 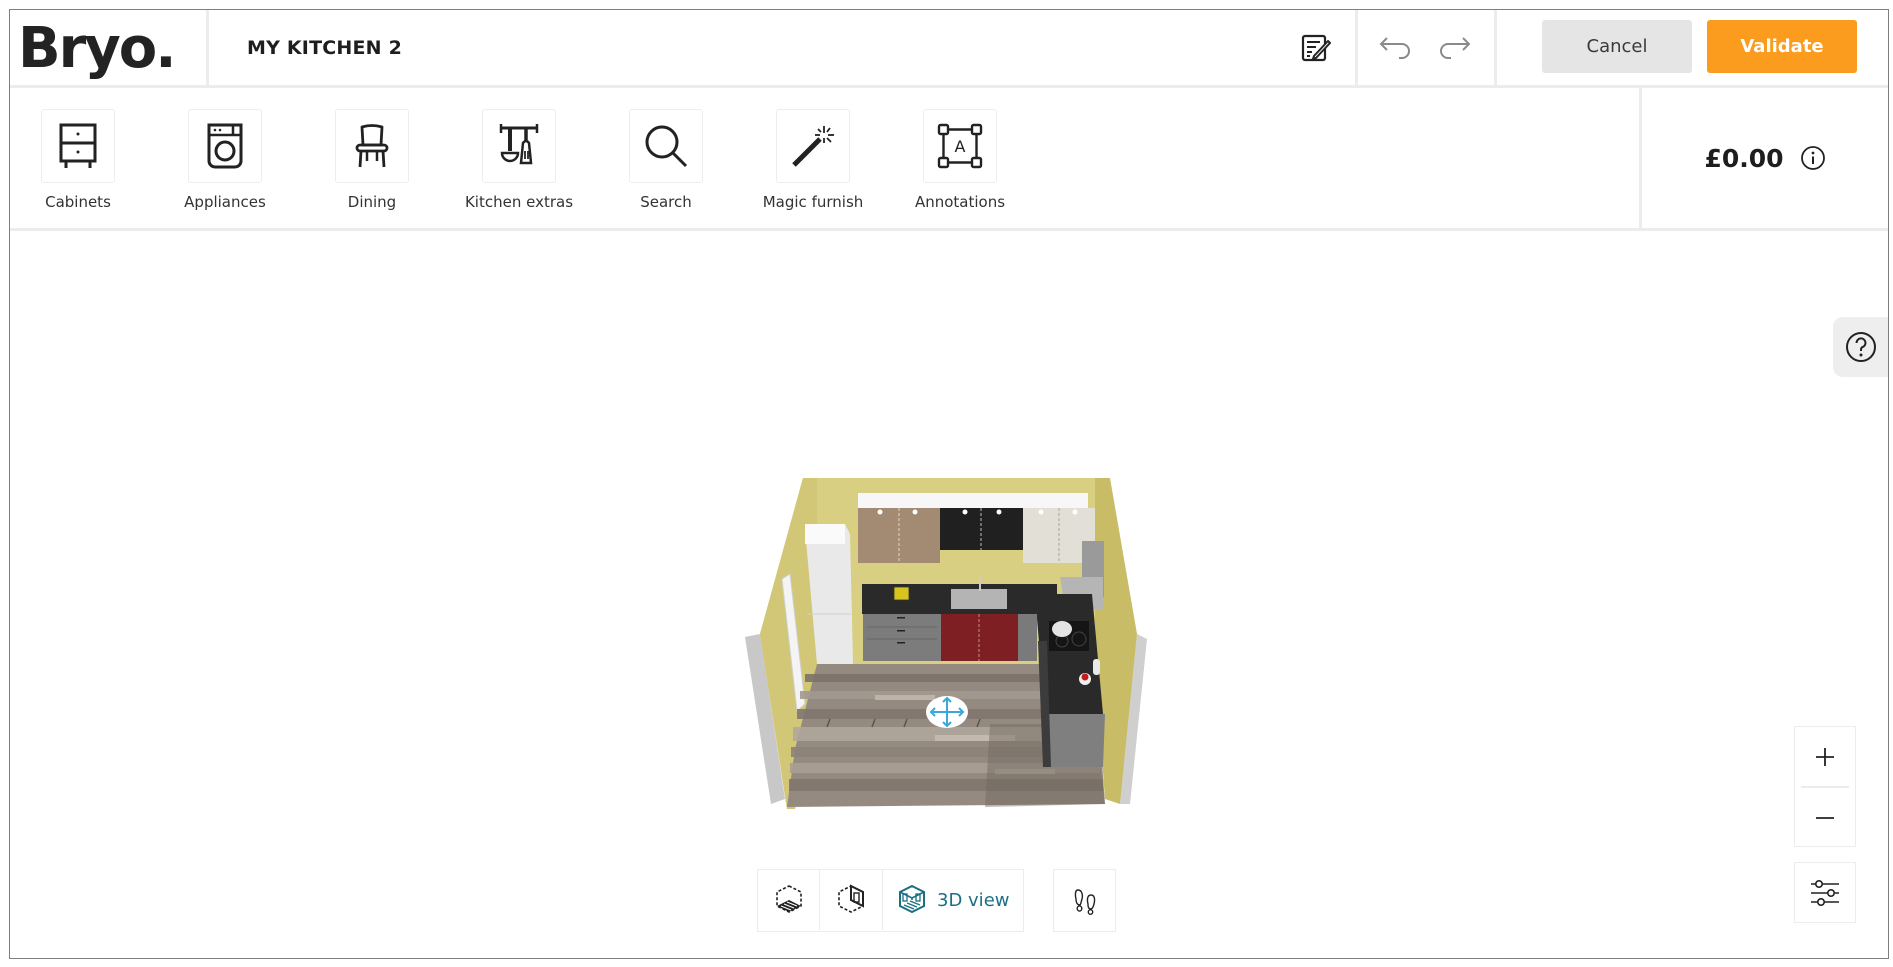 What do you see at coordinates (1744, 158) in the screenshot?
I see `total-price: £0.00` at bounding box center [1744, 158].